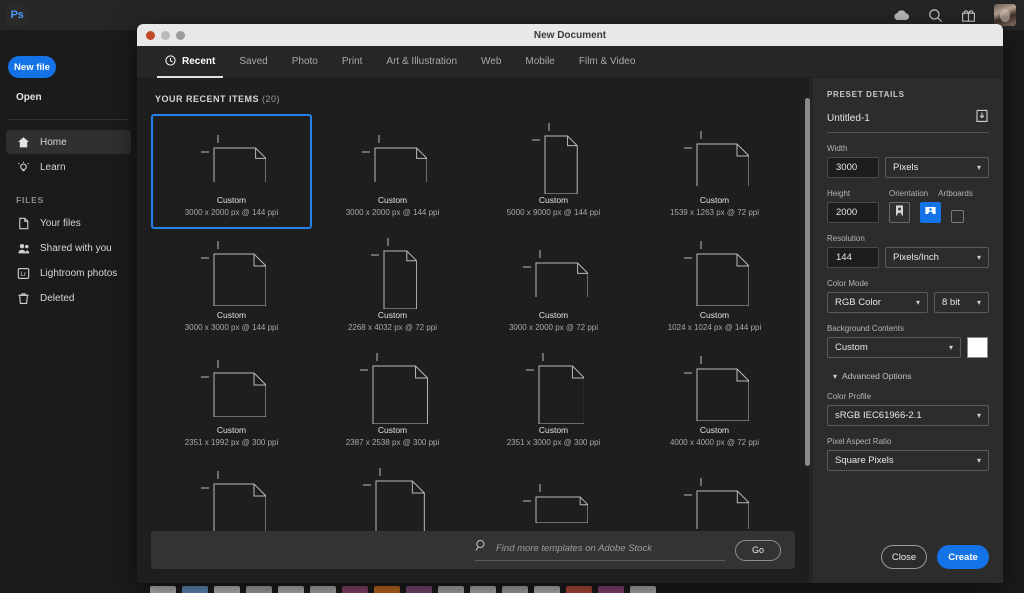 The width and height of the screenshot is (1024, 593). What do you see at coordinates (68, 142) in the screenshot?
I see `sidebar-item-home: Home` at bounding box center [68, 142].